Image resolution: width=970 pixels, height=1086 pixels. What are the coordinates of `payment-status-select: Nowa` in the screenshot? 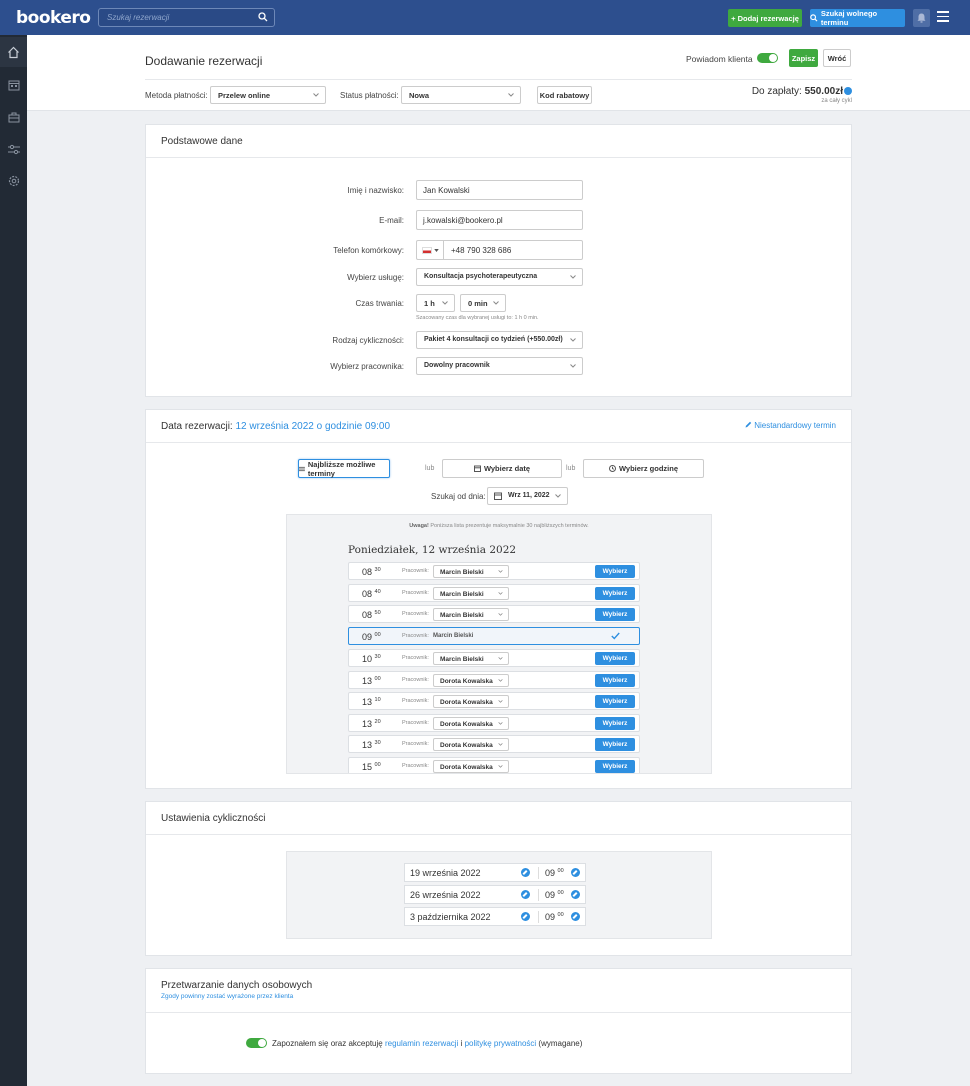 It's located at (461, 95).